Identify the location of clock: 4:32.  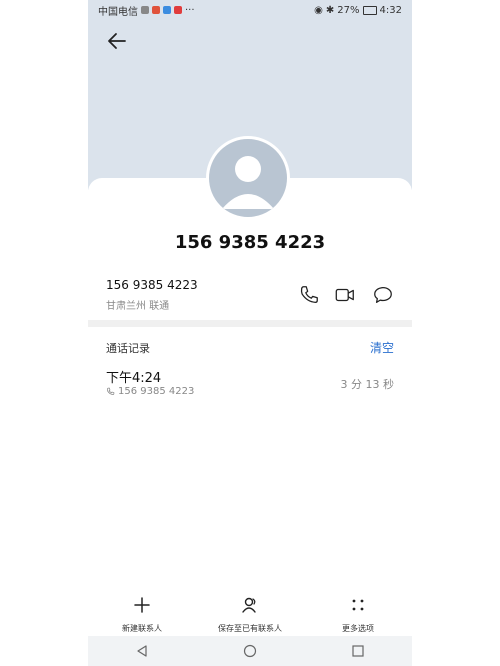
(390, 10).